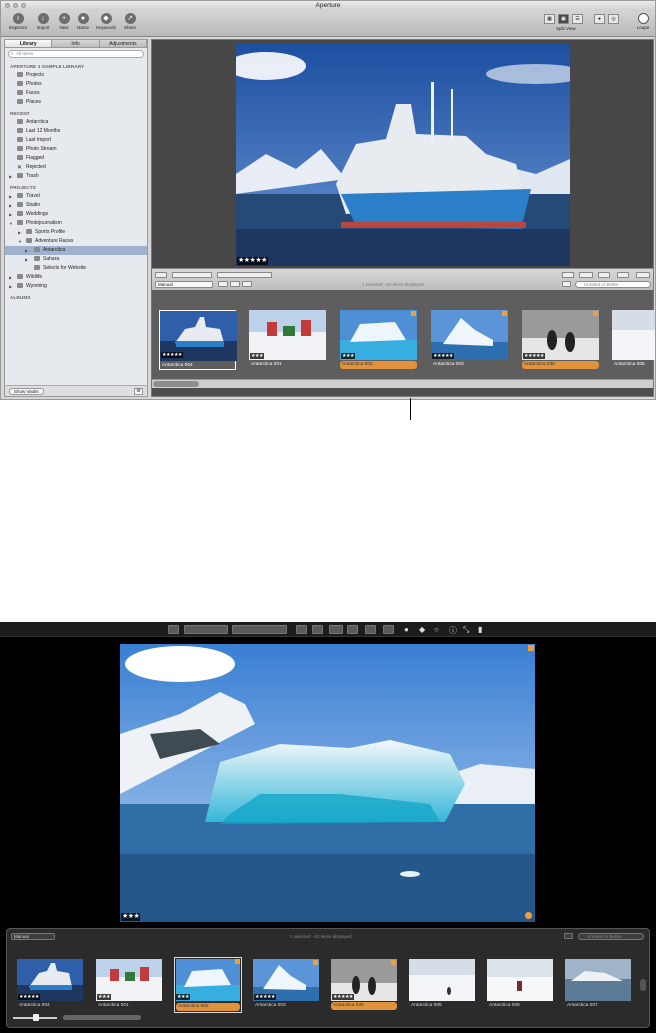 The width and height of the screenshot is (656, 1033). I want to click on sidebar-item-adventure-races: ▼ Adventure Races, so click(76, 241).